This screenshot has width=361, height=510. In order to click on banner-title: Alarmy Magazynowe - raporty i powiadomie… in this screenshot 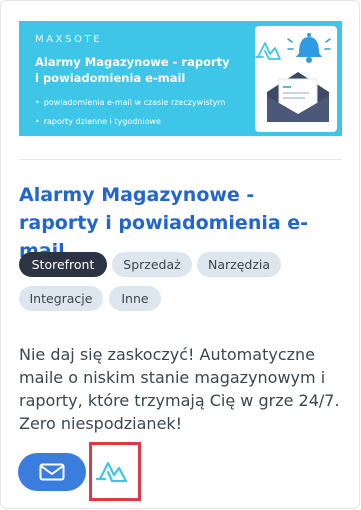, I will do `click(132, 70)`.